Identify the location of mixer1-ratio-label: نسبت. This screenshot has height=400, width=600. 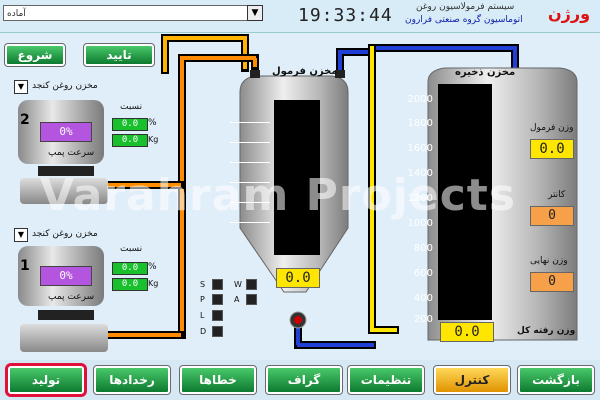
(131, 249).